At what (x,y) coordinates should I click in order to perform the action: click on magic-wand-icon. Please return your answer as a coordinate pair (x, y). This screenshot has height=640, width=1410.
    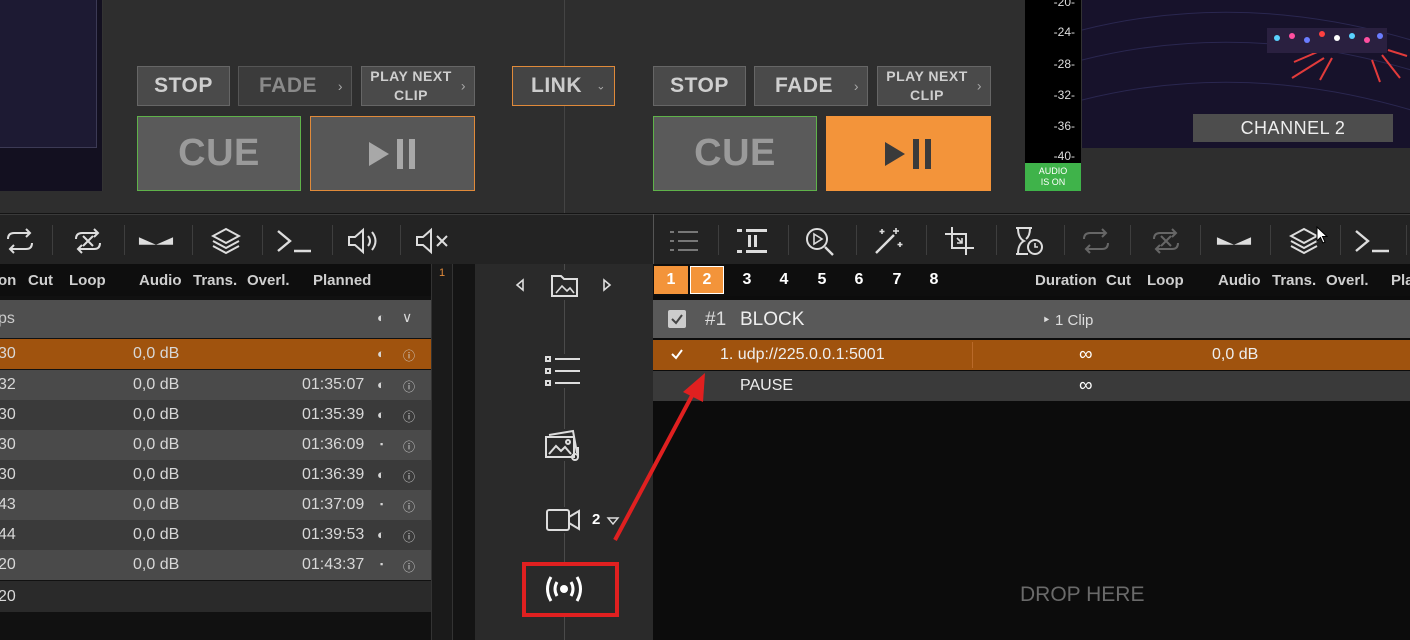
    Looking at the image, I should click on (888, 241).